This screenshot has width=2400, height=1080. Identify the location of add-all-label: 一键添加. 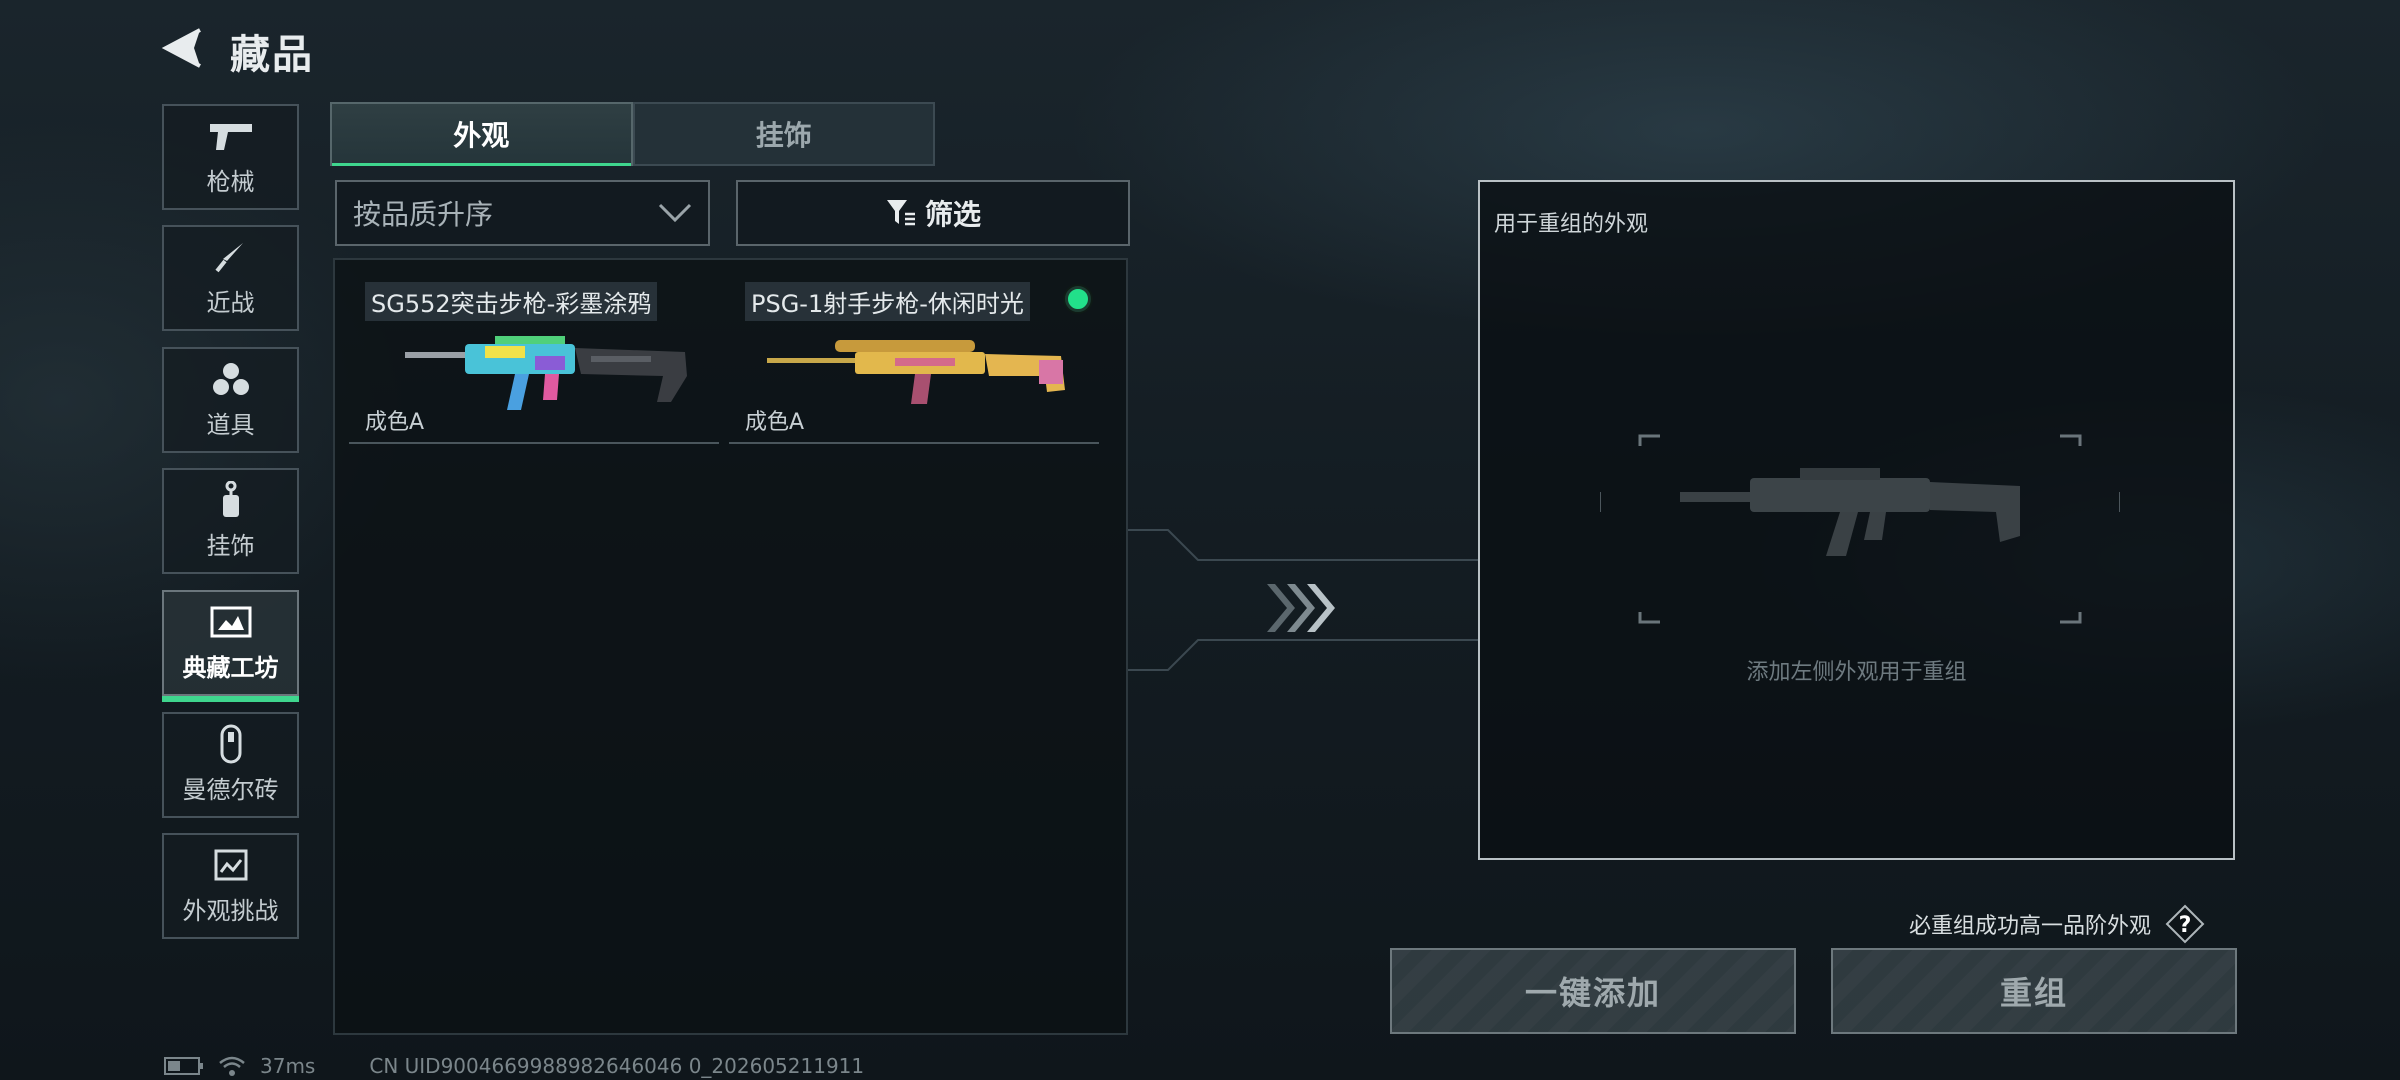
(1592, 993).